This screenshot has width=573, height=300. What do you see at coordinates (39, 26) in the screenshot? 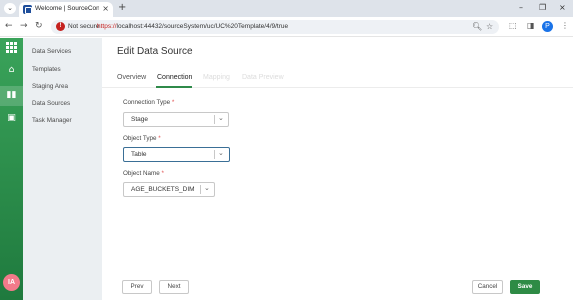
I see `reload-icon: ↻` at bounding box center [39, 26].